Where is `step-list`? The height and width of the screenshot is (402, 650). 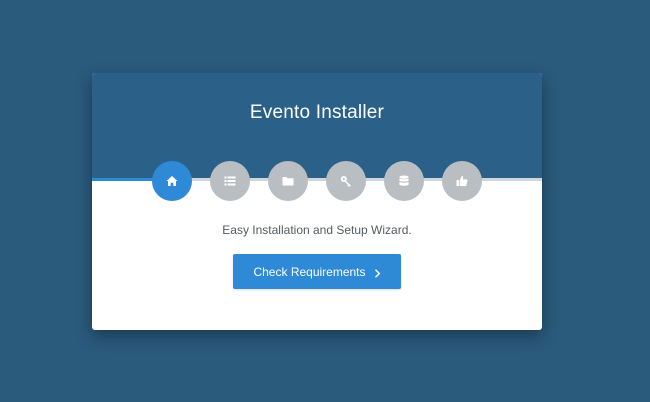 step-list is located at coordinates (230, 181).